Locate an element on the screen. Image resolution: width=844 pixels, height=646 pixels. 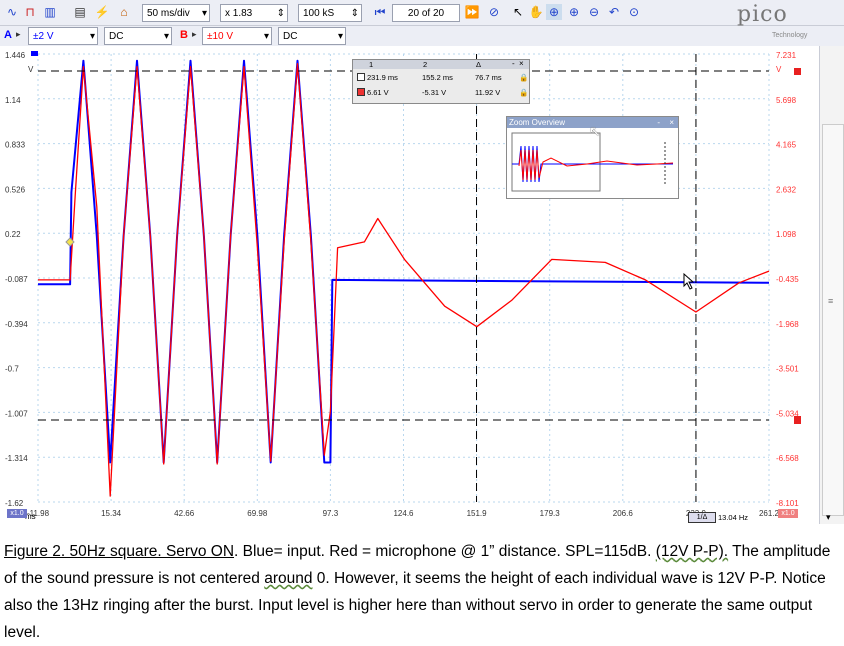
channel-a-coupling-select: DC ▾ is located at coordinates (138, 36).